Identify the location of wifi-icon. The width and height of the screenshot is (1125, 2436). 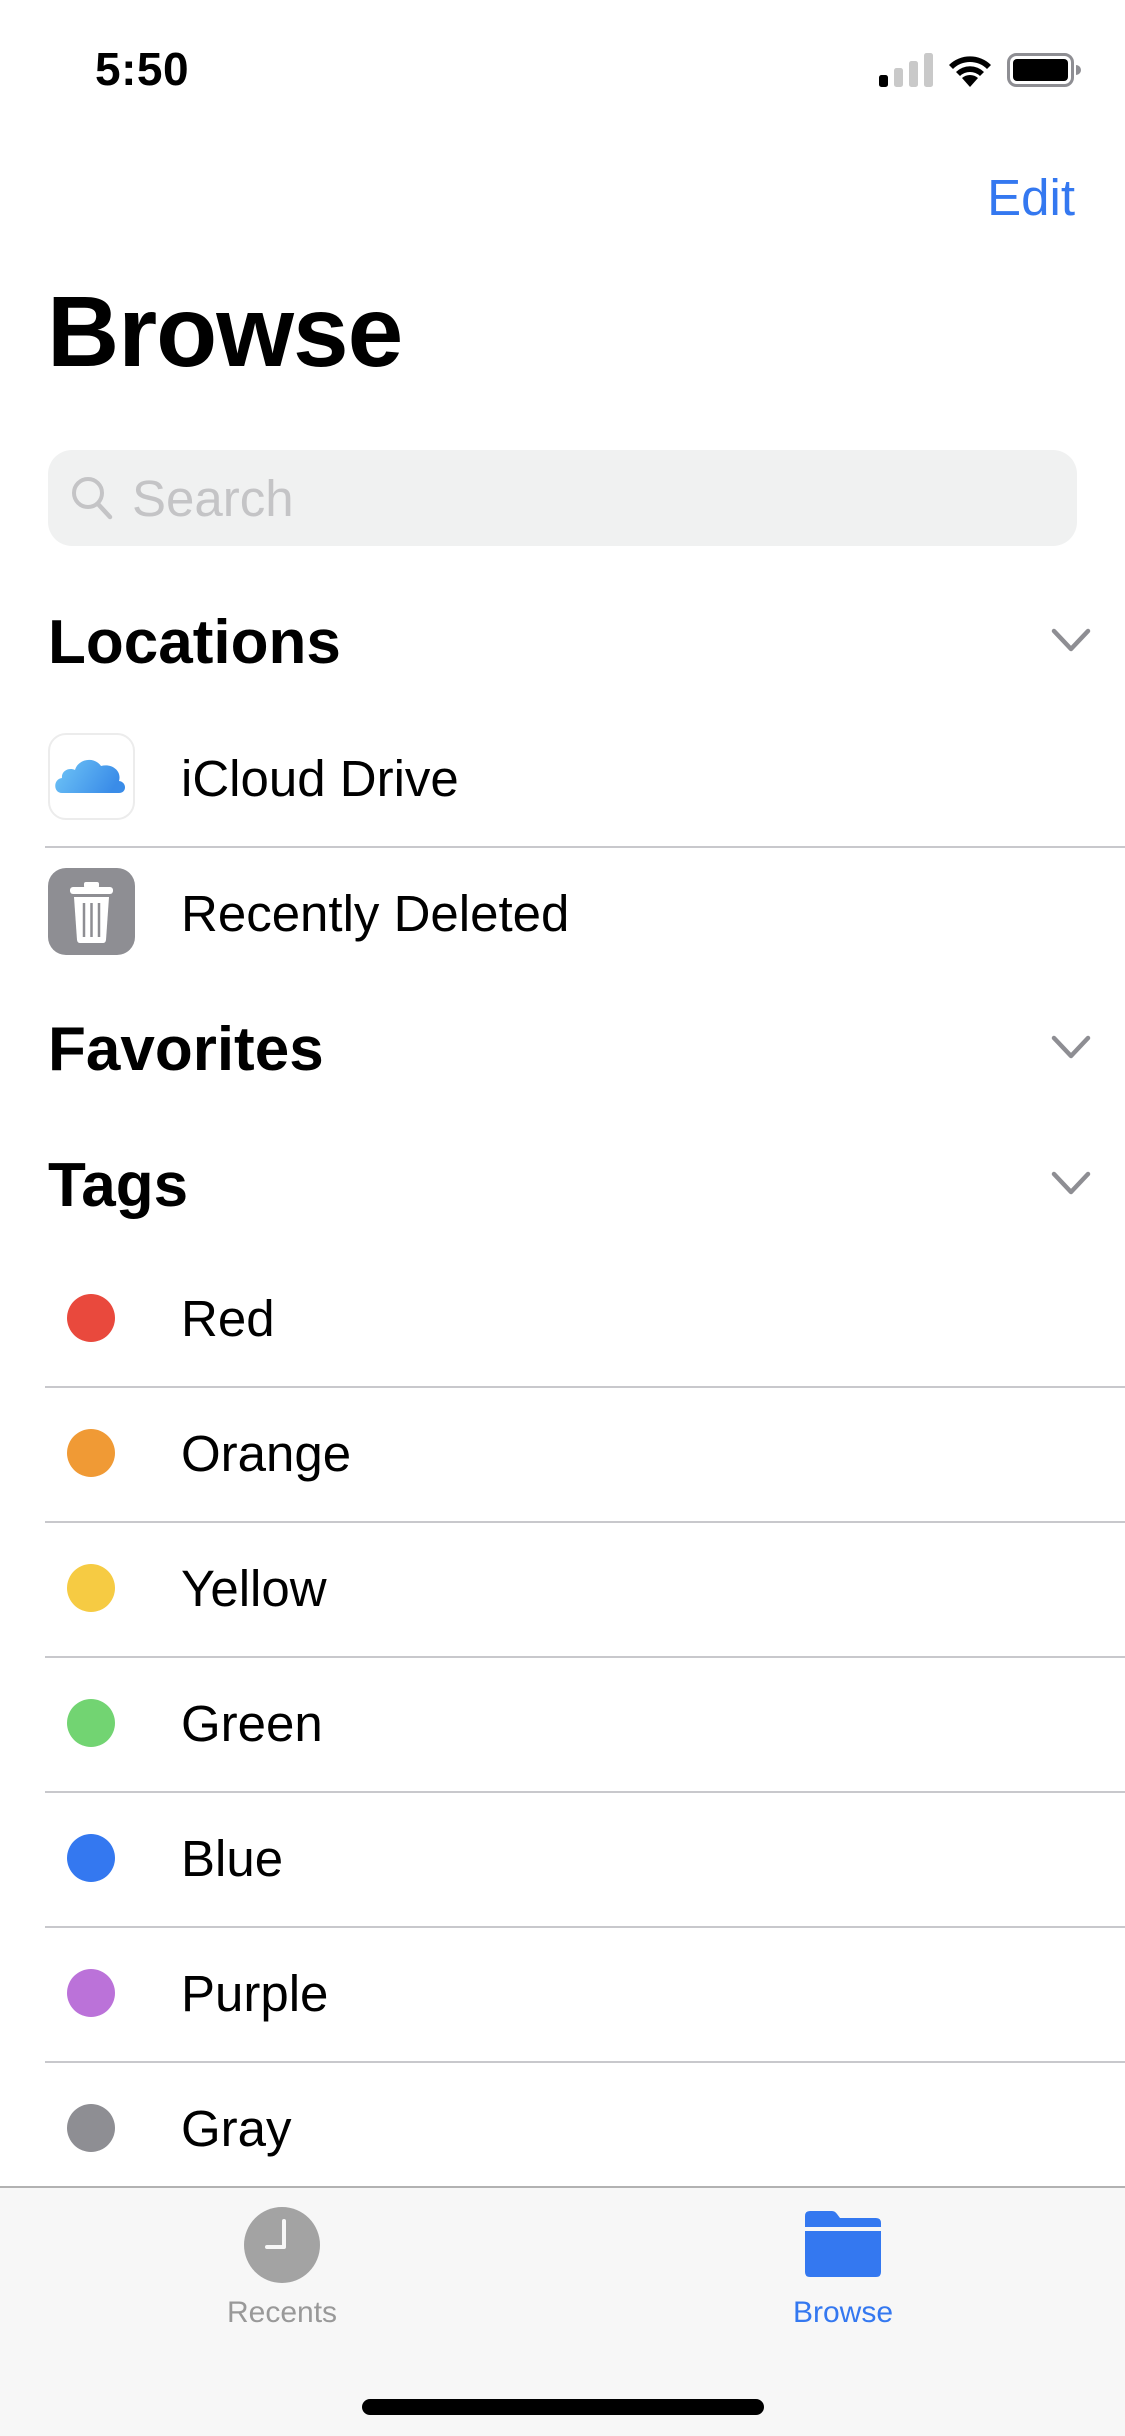
(970, 71).